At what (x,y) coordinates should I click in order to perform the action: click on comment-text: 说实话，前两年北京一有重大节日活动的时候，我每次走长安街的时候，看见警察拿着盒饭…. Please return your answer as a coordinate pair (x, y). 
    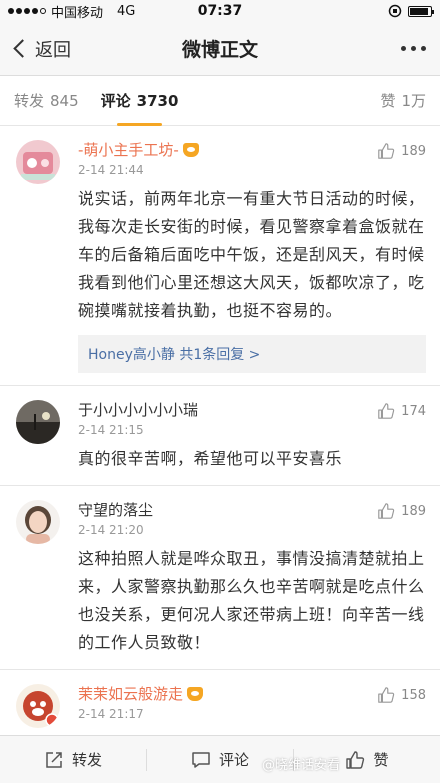
    Looking at the image, I should click on (251, 254).